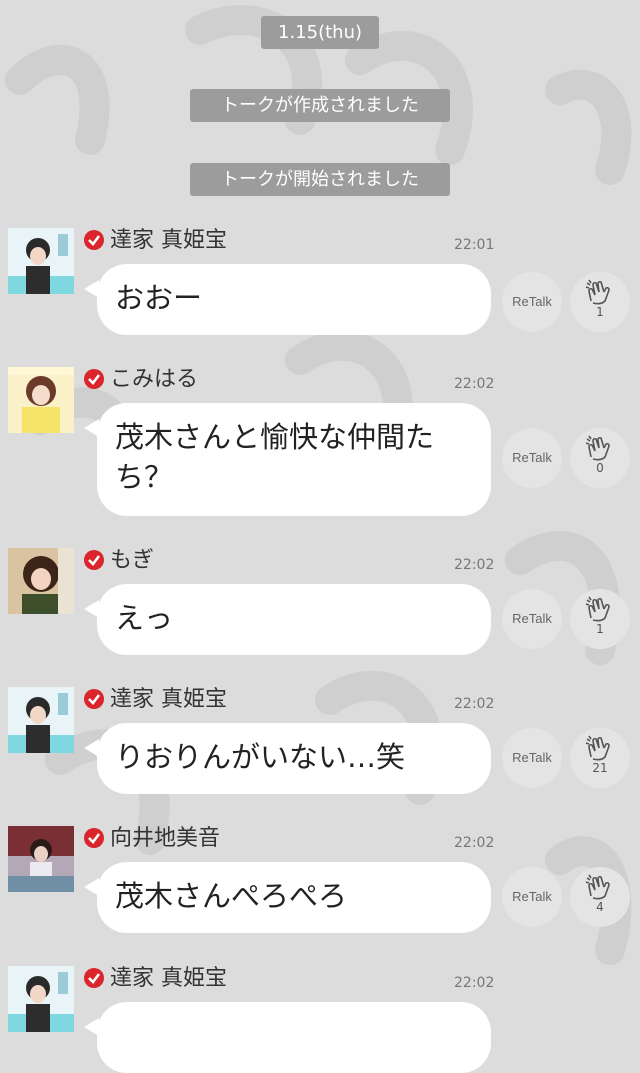 This screenshot has height=1073, width=640. What do you see at coordinates (600, 468) in the screenshot?
I see `clap-count: 0` at bounding box center [600, 468].